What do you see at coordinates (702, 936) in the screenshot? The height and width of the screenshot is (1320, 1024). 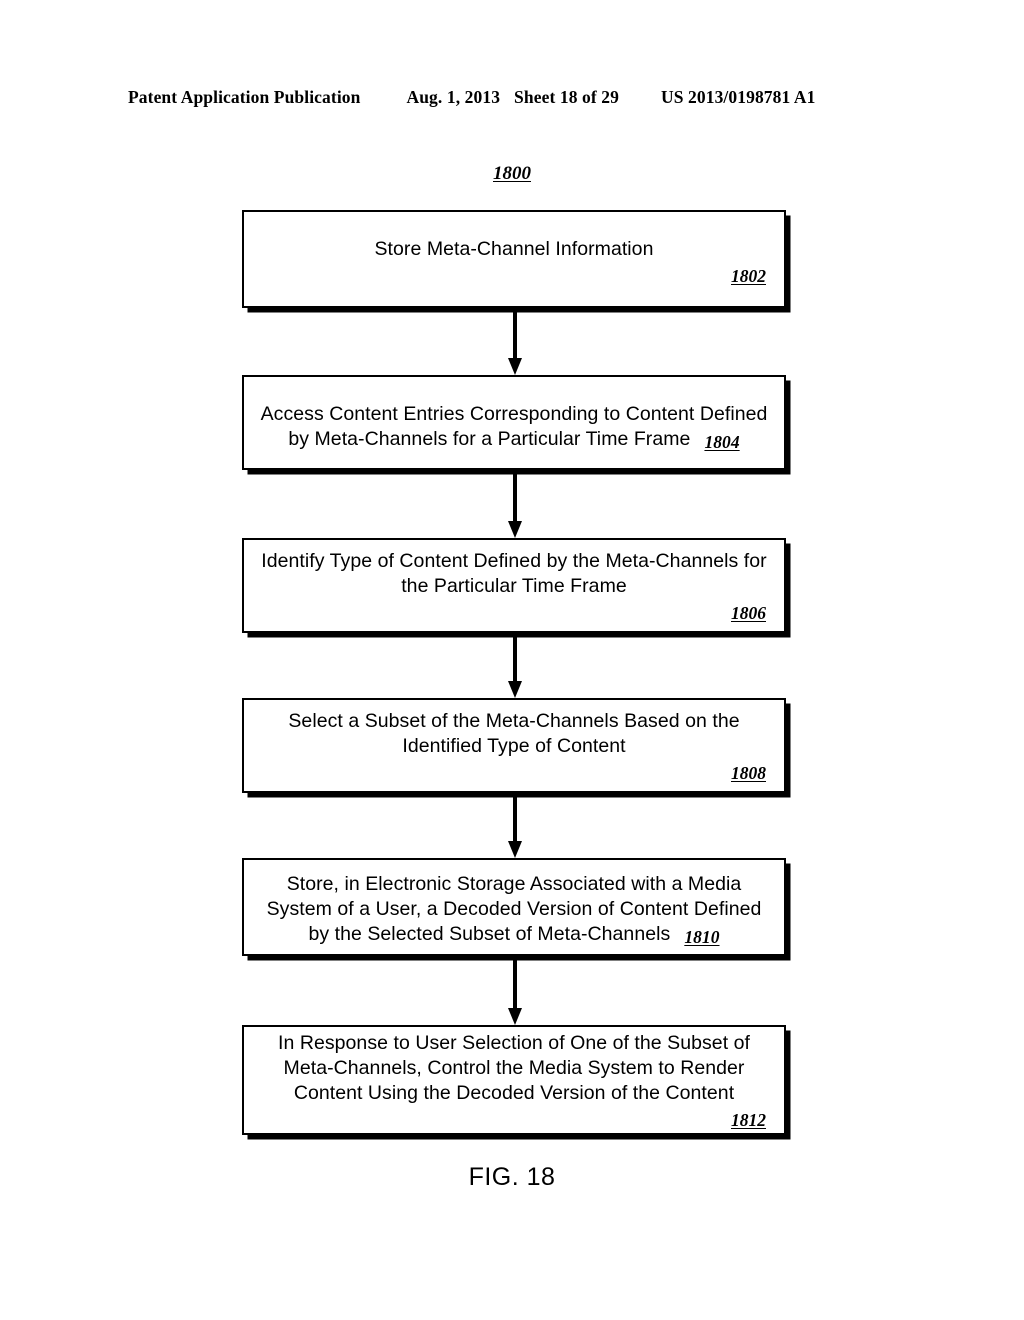 I see `flow-step-1810-ref: 1810` at bounding box center [702, 936].